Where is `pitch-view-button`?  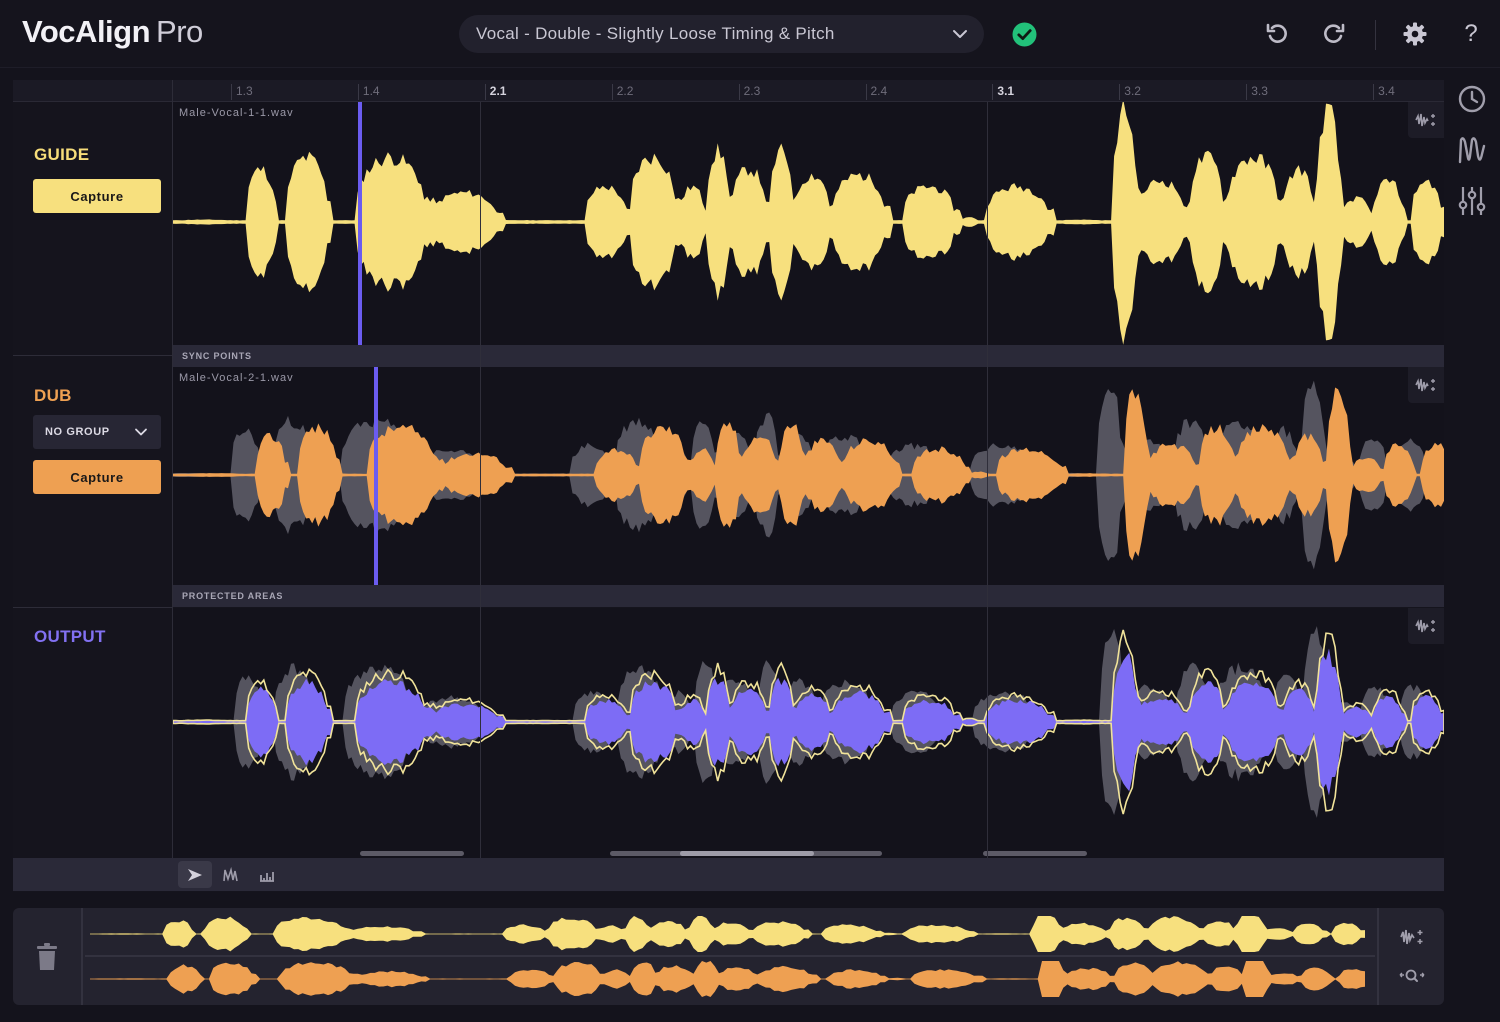 pitch-view-button is located at coordinates (1472, 150).